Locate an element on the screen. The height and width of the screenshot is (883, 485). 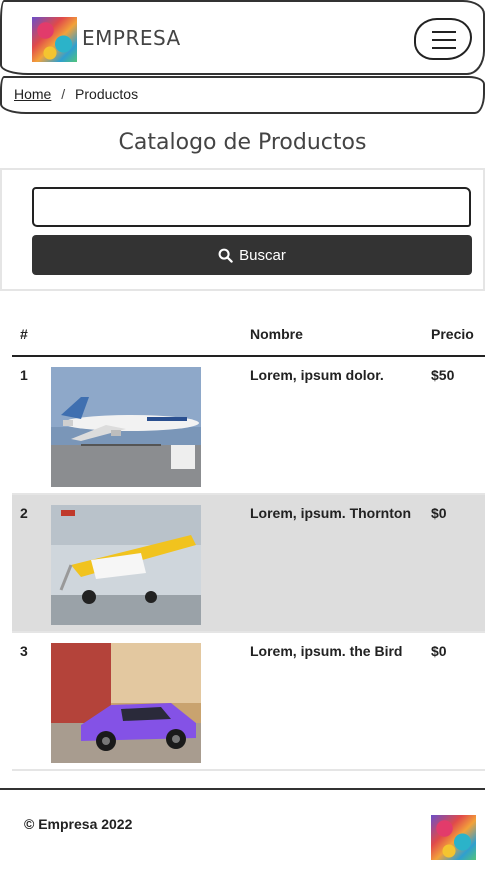
row-name: Lorem, ipsum dolor. is located at coordinates (340, 425).